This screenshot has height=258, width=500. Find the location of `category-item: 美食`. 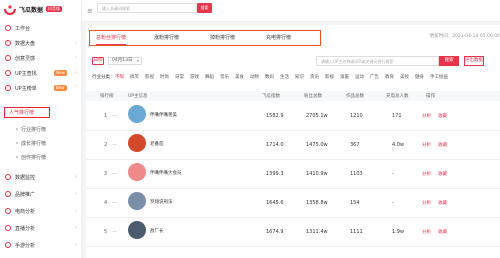

category-item: 美食 is located at coordinates (239, 77).